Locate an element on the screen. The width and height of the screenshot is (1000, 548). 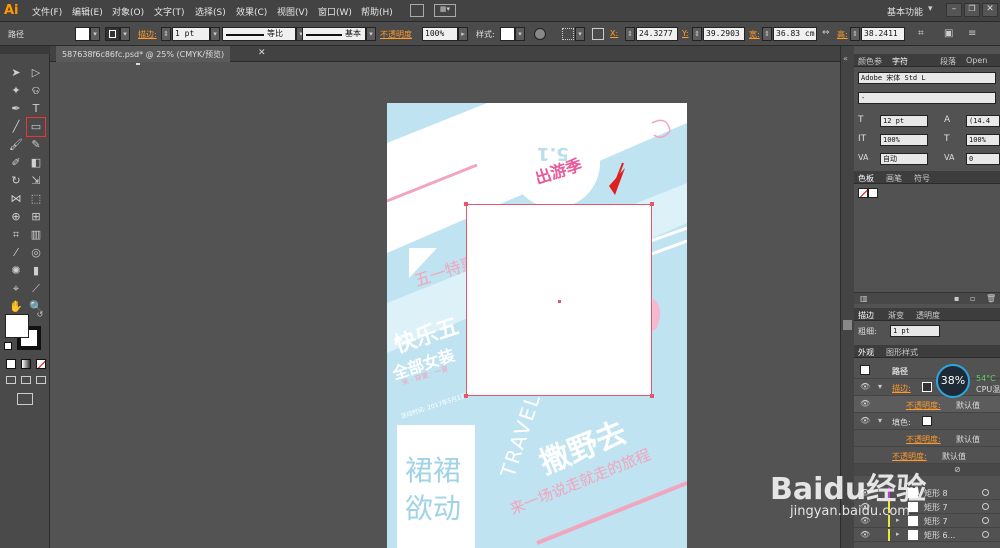
height-field: 38.2411 is located at coordinates (883, 34).